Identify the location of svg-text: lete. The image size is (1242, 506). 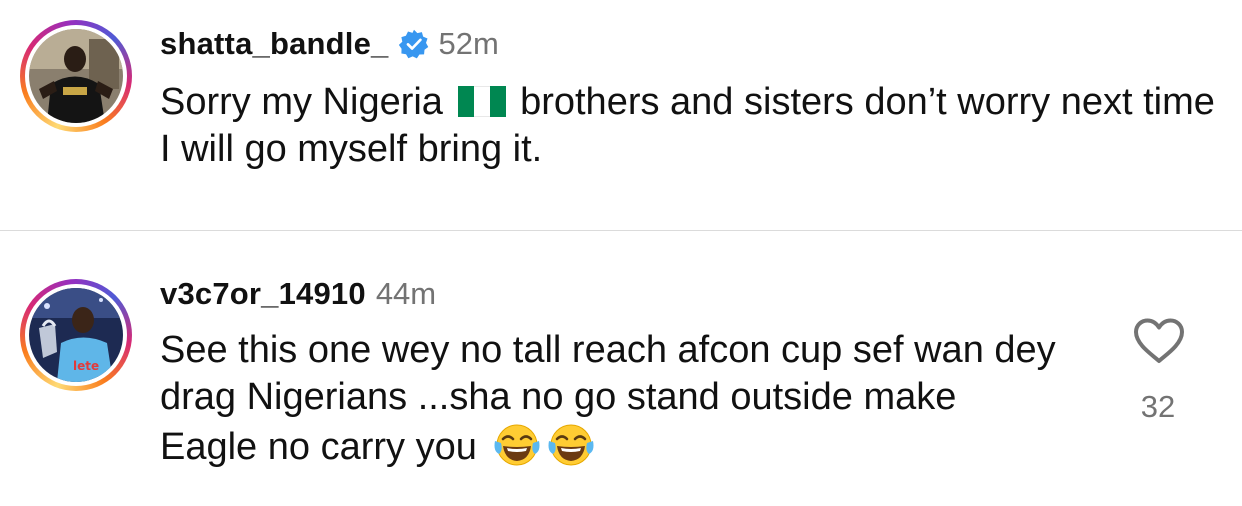
(86, 366).